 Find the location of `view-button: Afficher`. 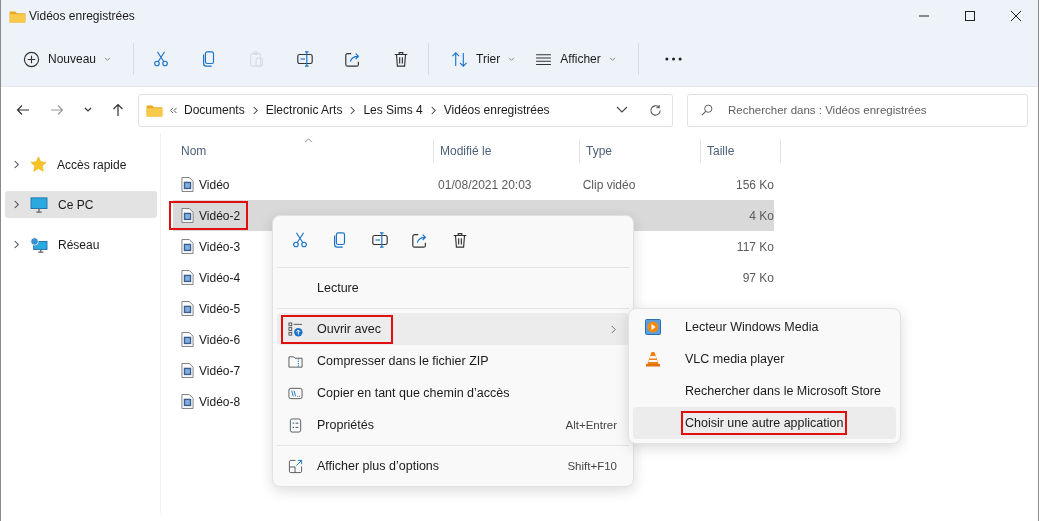

view-button: Afficher is located at coordinates (575, 59).